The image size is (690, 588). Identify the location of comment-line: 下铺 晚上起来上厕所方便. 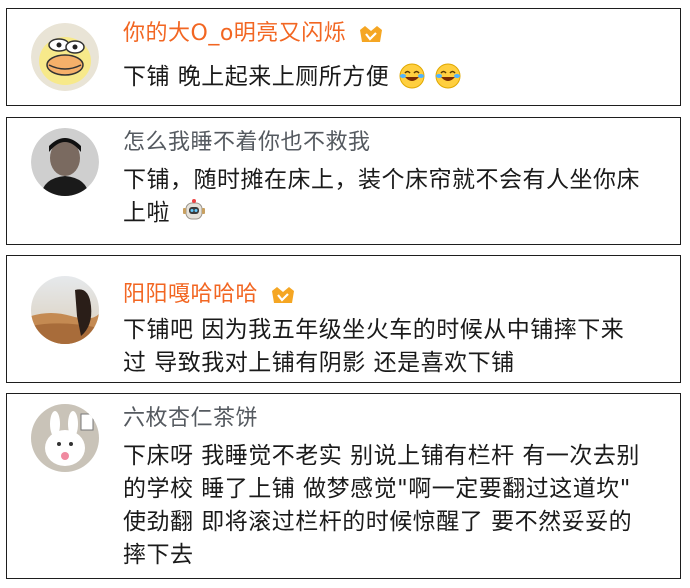
(395, 77).